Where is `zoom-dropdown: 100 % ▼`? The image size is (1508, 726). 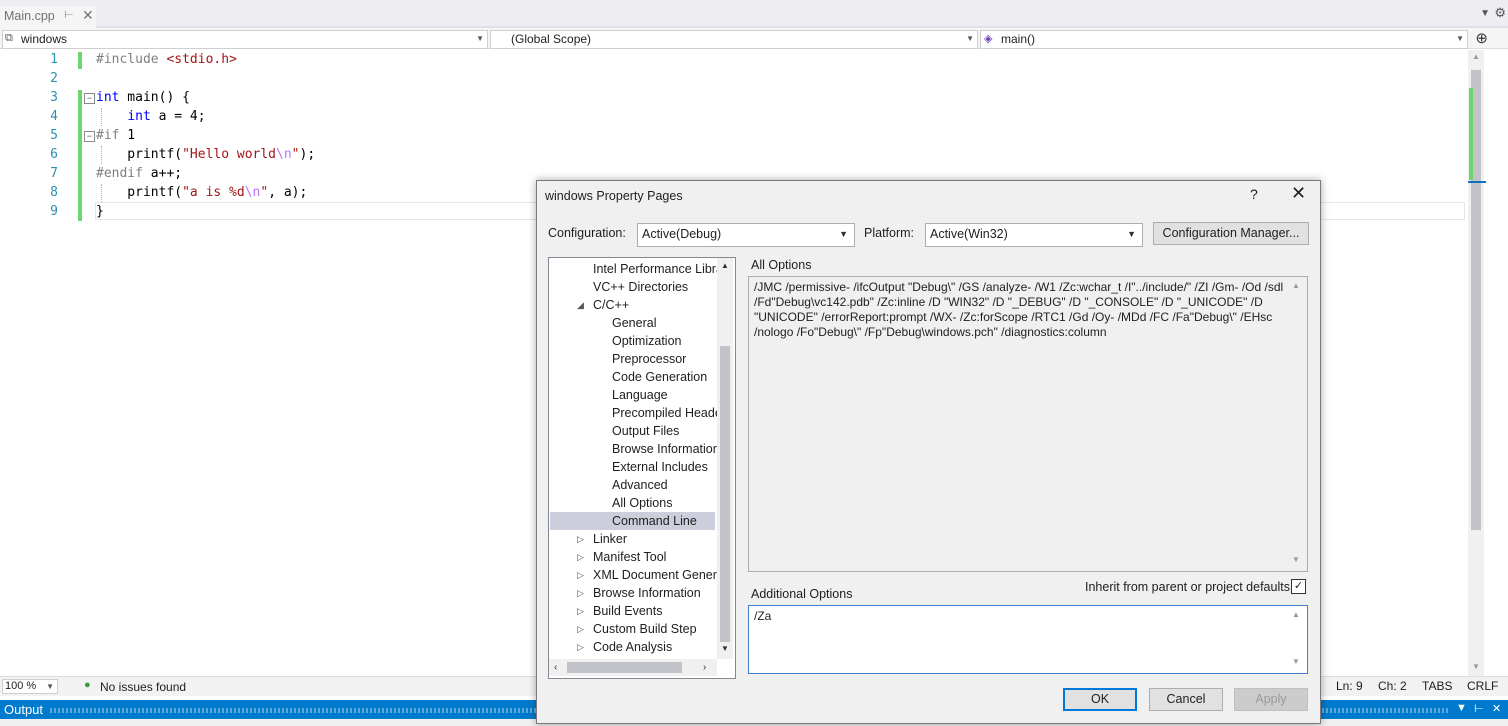
zoom-dropdown: 100 % ▼ is located at coordinates (30, 686).